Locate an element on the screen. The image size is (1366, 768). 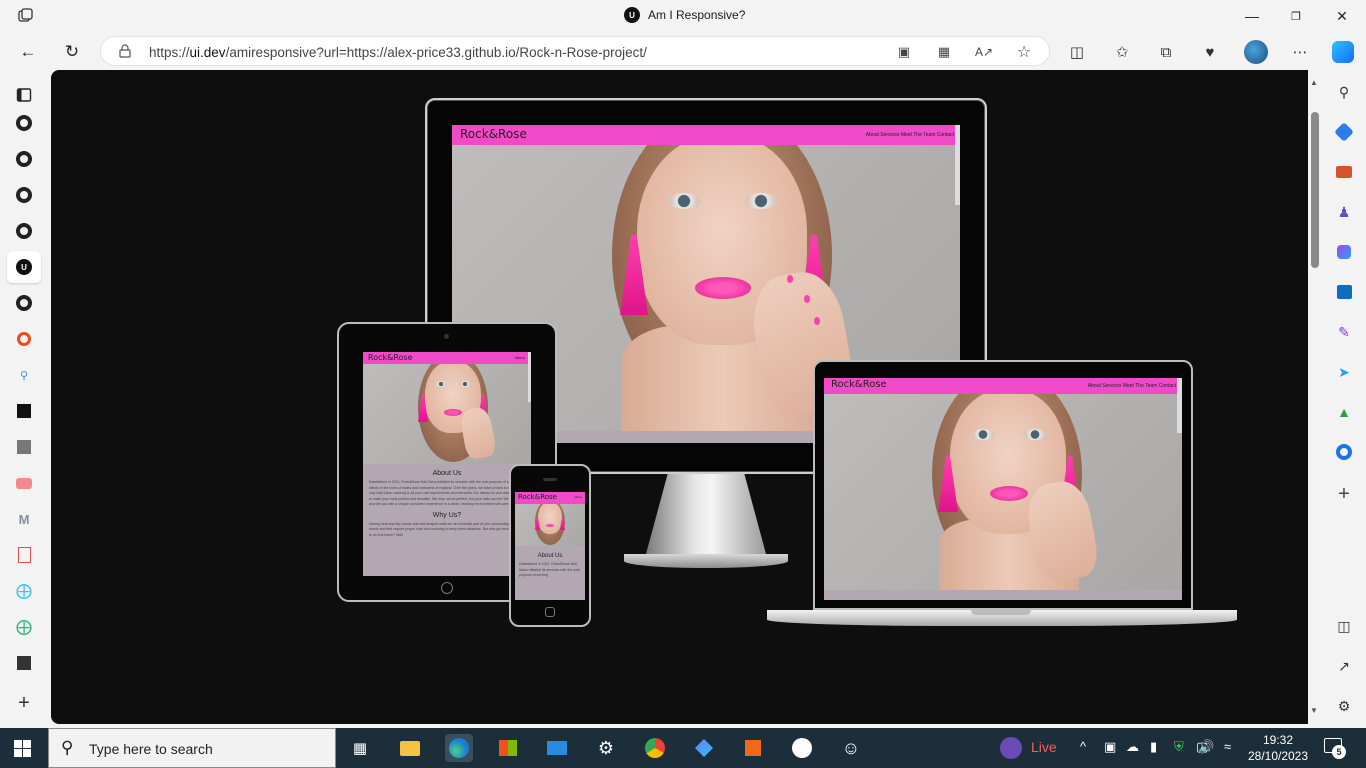
tab-image-icon is located at coordinates (24, 447).